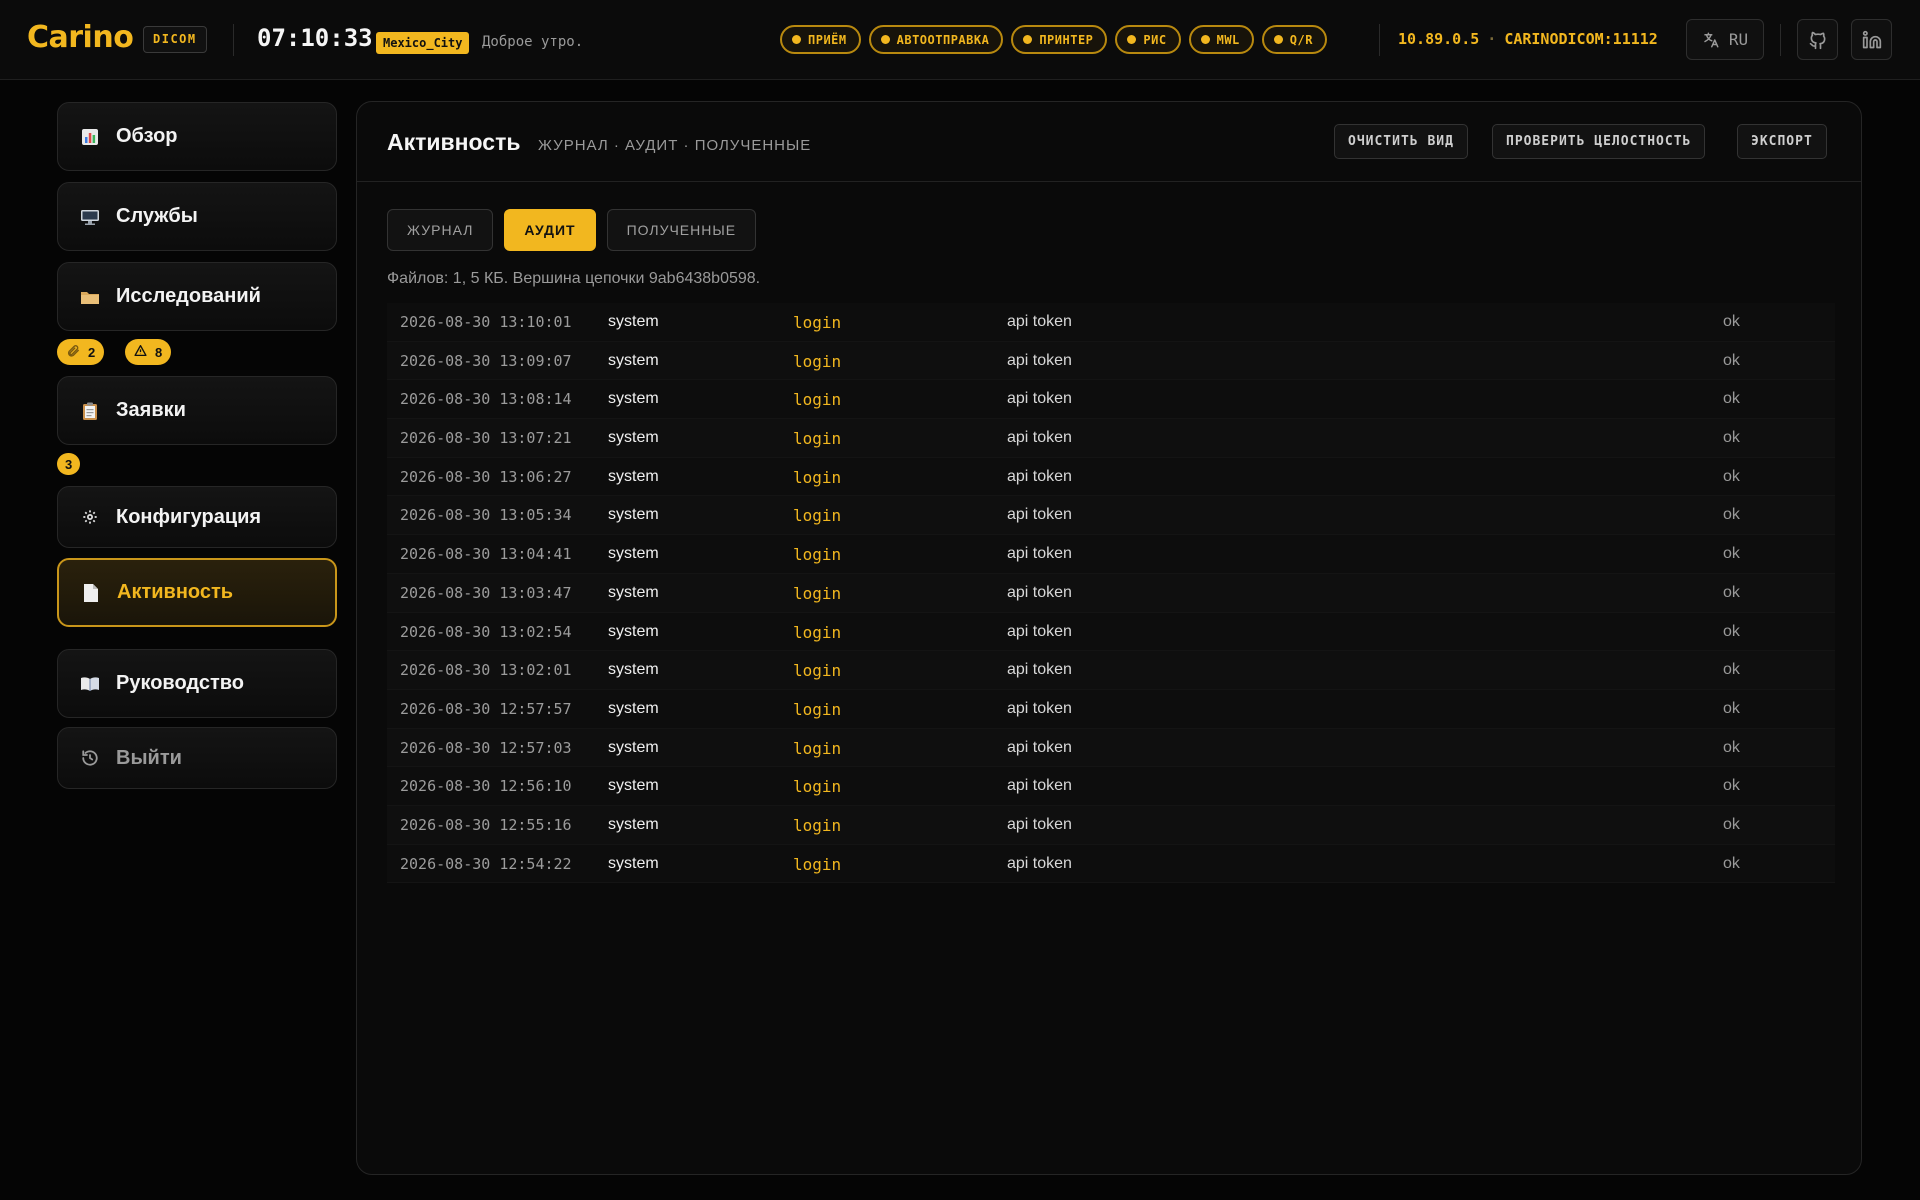  What do you see at coordinates (197, 410) in the screenshot?
I see `sidebar-item-orders: Заявки` at bounding box center [197, 410].